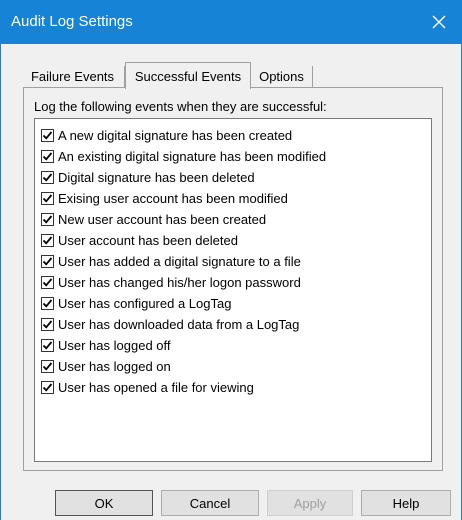 Image resolution: width=462 pixels, height=520 pixels. I want to click on event-label: Digital signature has been deleted, so click(156, 177).